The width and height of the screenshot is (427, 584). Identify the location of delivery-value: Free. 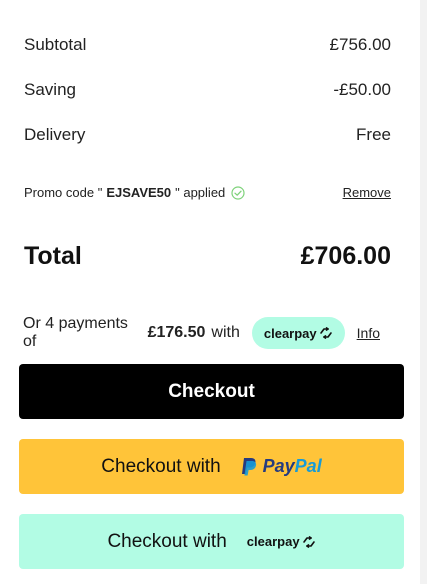
(373, 134).